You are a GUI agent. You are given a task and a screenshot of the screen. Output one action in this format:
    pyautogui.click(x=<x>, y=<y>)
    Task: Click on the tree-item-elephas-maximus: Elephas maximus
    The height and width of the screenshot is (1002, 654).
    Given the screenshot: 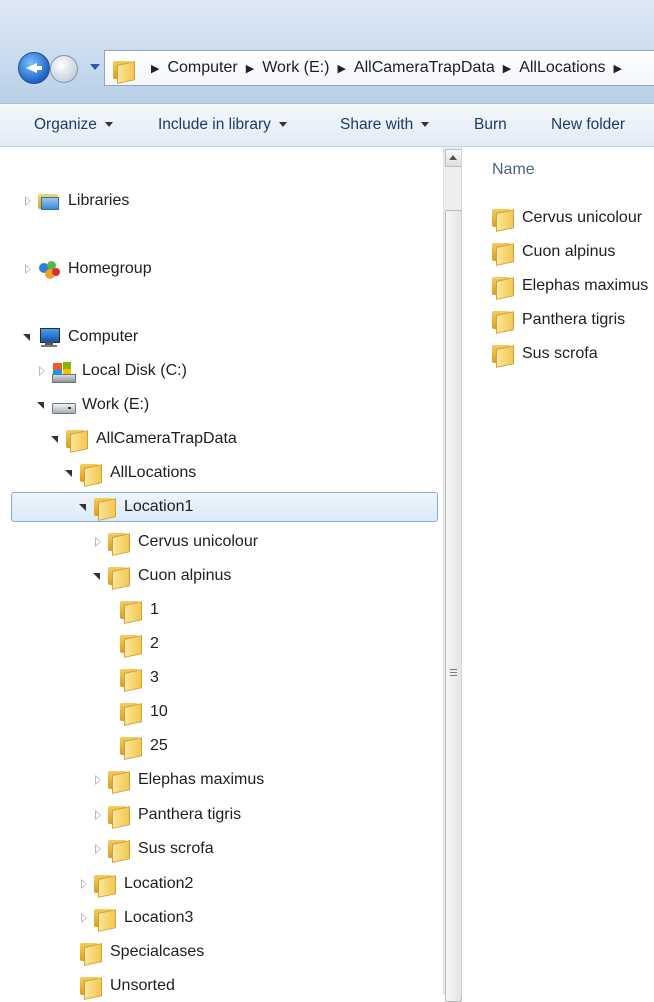 What is the action you would take?
    pyautogui.click(x=178, y=780)
    